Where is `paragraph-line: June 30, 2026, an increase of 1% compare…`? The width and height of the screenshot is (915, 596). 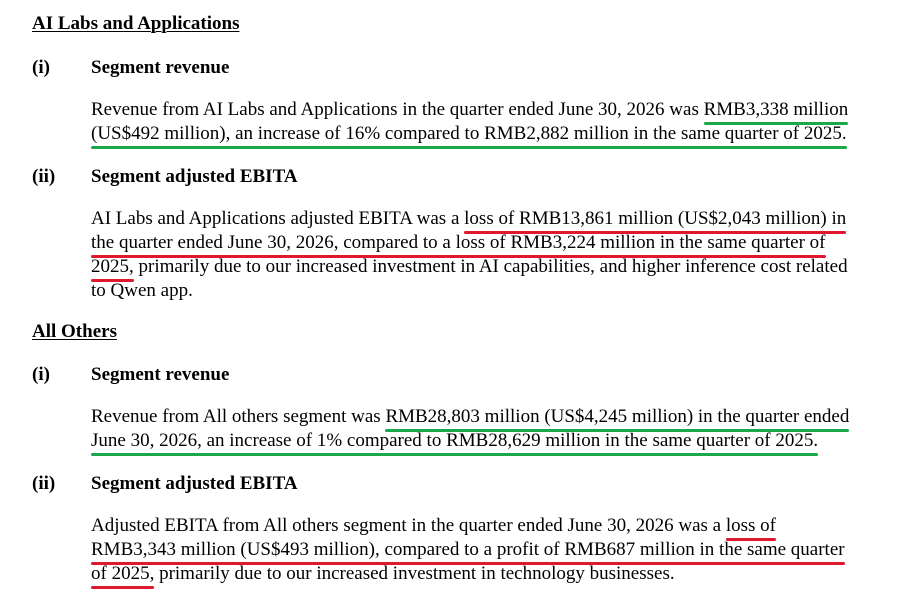 paragraph-line: June 30, 2026, an increase of 1% compare… is located at coordinates (455, 442).